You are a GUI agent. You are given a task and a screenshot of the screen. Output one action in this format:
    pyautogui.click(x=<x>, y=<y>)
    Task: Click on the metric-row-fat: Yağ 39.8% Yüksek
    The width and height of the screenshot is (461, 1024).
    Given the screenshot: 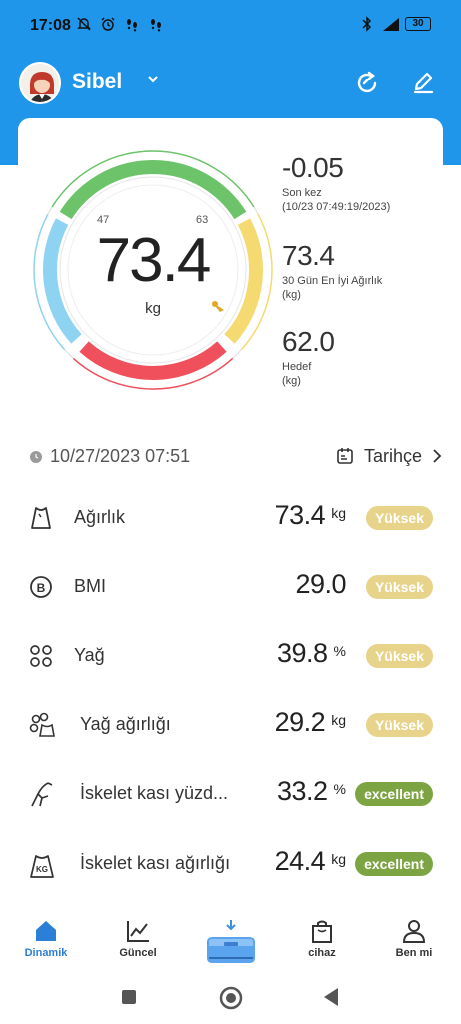 What is the action you would take?
    pyautogui.click(x=230, y=658)
    